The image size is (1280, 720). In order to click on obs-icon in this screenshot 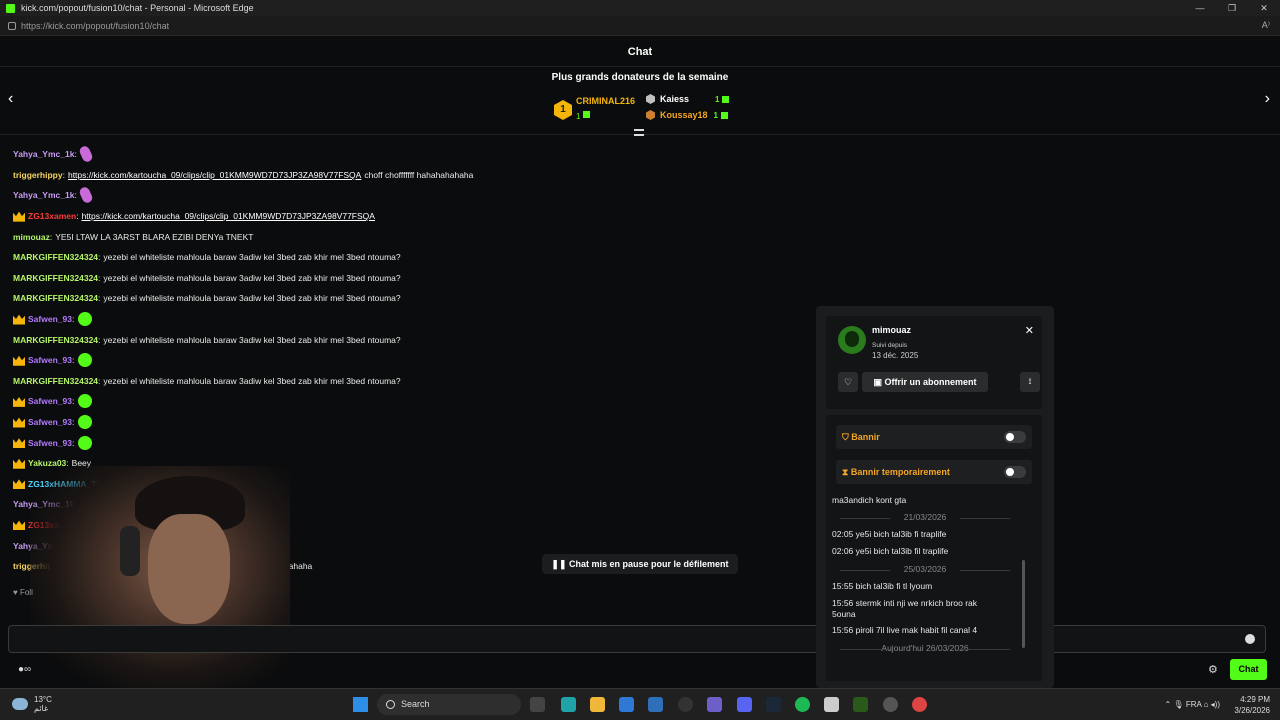, I will do `click(685, 704)`.